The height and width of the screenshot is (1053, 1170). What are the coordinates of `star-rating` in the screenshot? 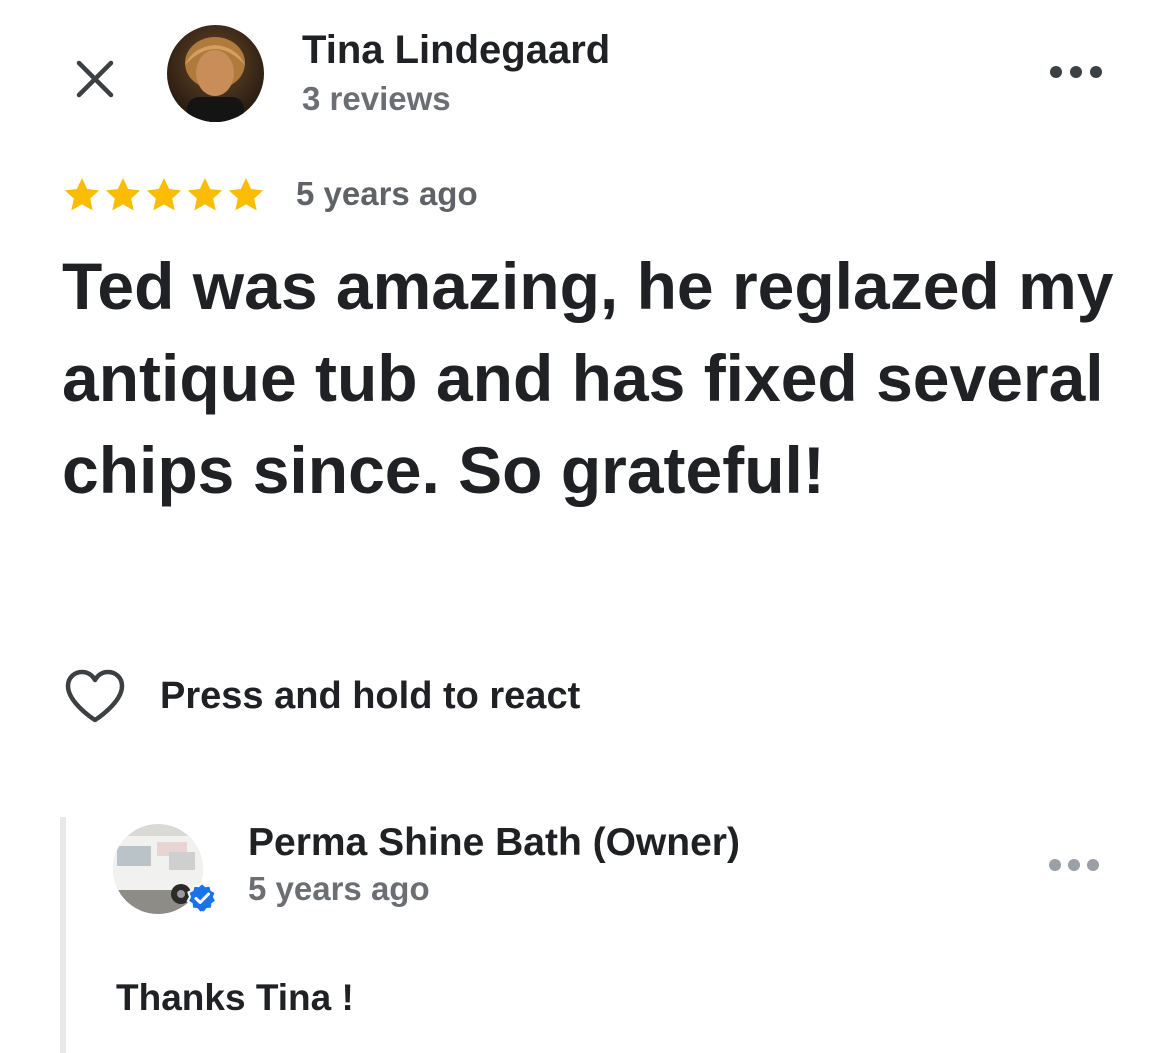 It's located at (164, 195).